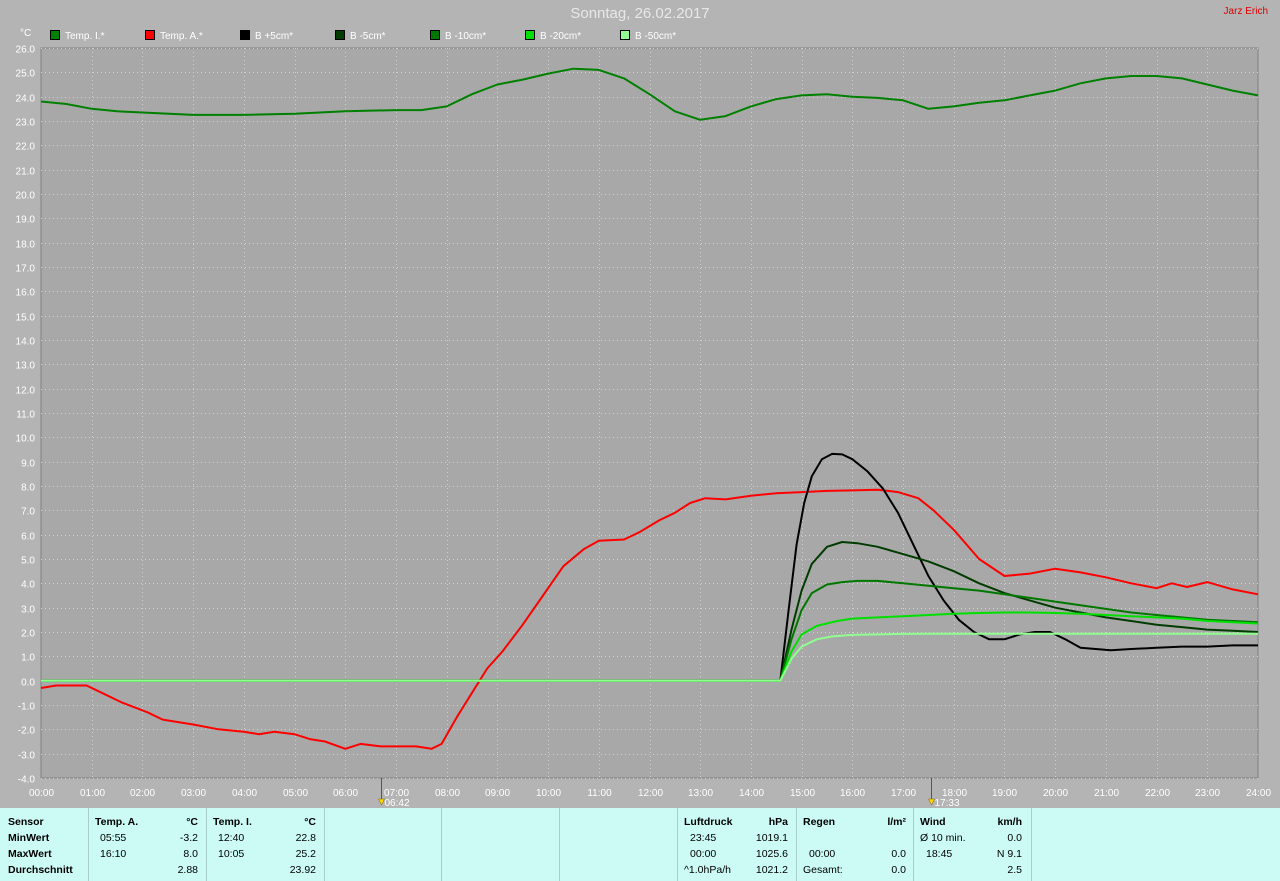  I want to click on pressure-unit: hPa, so click(778, 822).